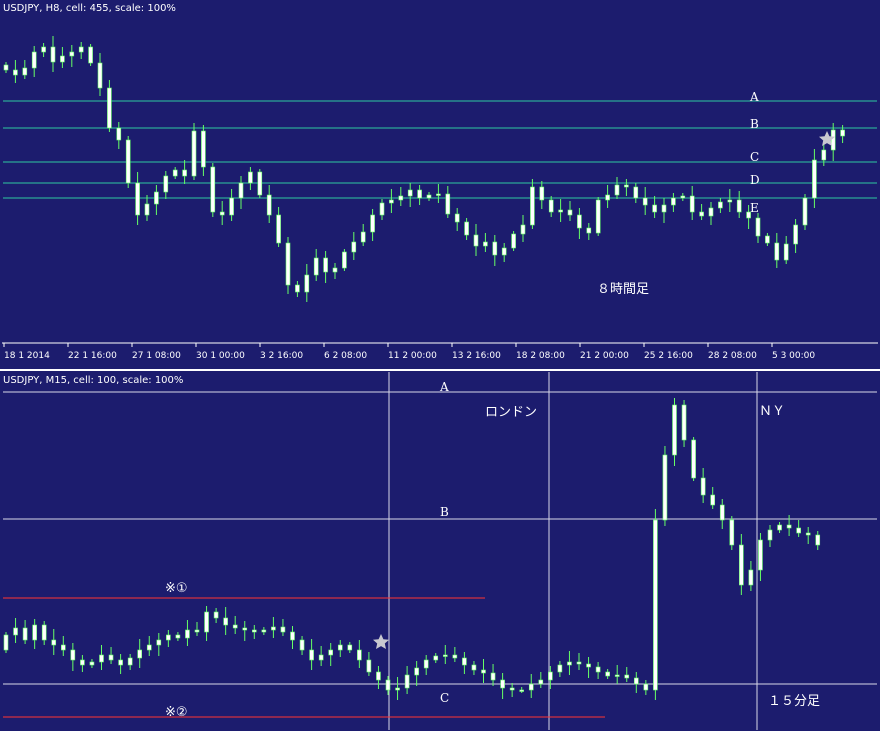 The width and height of the screenshot is (880, 731). Describe the element at coordinates (93, 380) in the screenshot. I see `m15-info-label: USDJPY, M15, cell: 100, scale: 100%` at that location.